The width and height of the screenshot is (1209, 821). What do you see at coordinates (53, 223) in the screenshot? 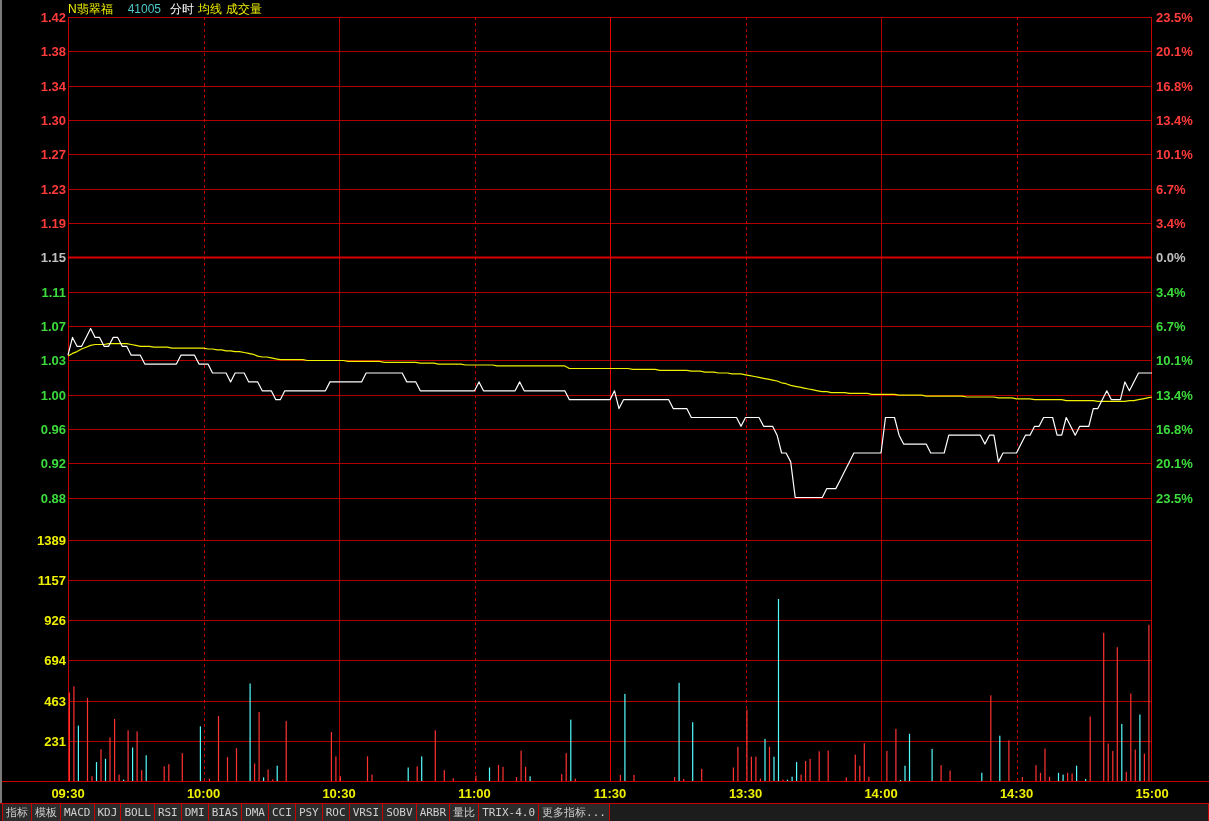
I see `price-tick-label: 1.19` at bounding box center [53, 223].